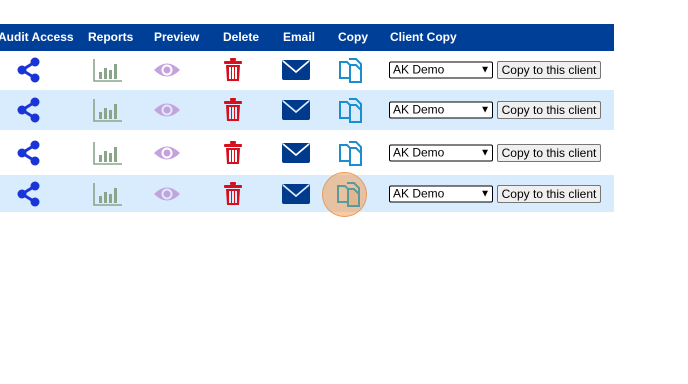 The image size is (688, 384). Describe the element at coordinates (37, 37) in the screenshot. I see `col-audit-access: Audit Access` at that location.